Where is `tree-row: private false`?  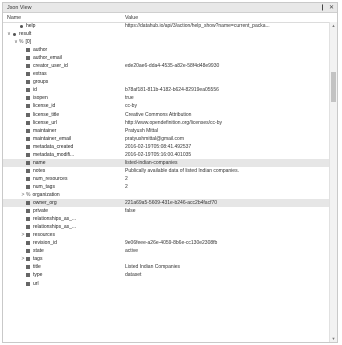
tree-row: private false is located at coordinates (166, 211).